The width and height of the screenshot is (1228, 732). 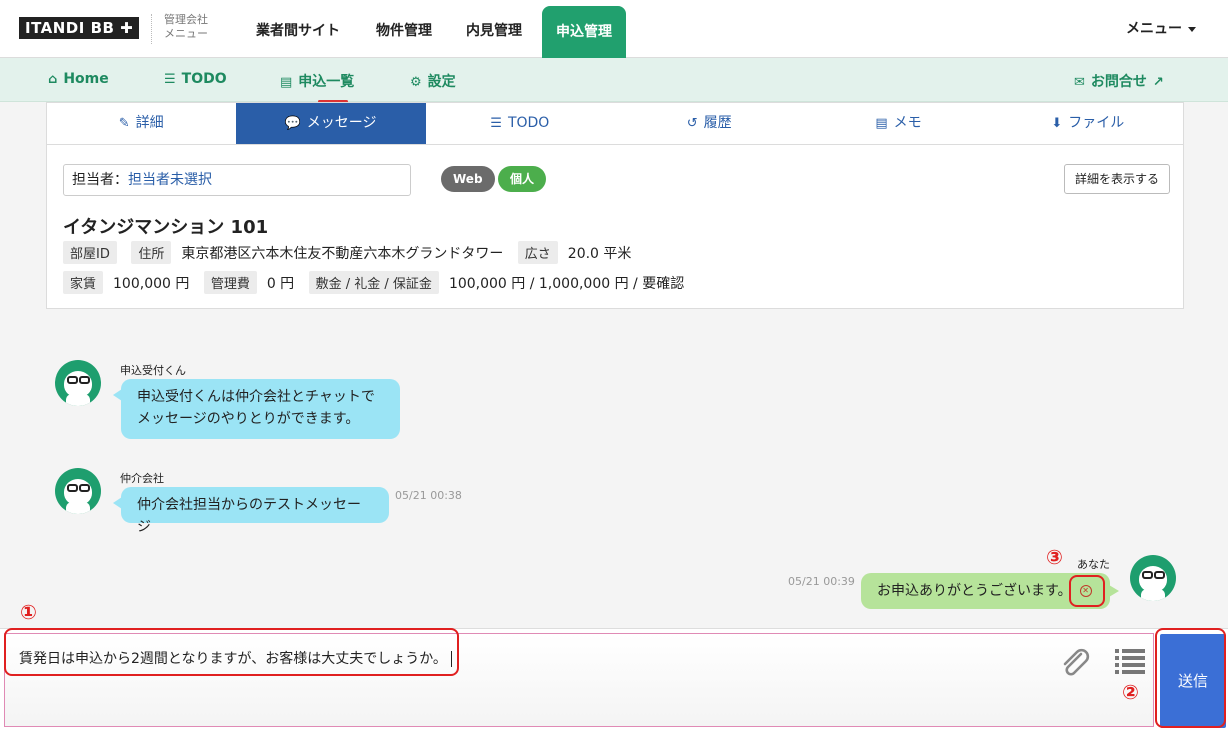 I want to click on assignee-select: 担当者：担当者未選択, so click(x=237, y=180).